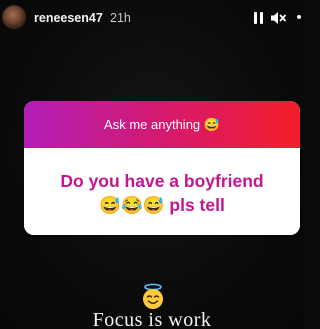 This screenshot has height=329, width=320. What do you see at coordinates (120, 18) in the screenshot?
I see `post-time: 21h` at bounding box center [120, 18].